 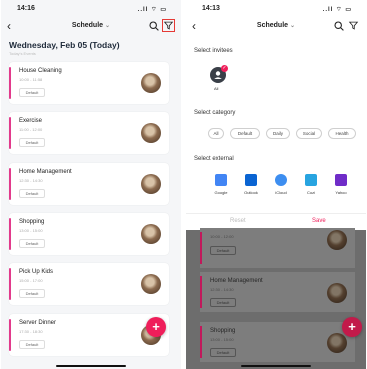 I want to click on save-button: Save, so click(x=319, y=221).